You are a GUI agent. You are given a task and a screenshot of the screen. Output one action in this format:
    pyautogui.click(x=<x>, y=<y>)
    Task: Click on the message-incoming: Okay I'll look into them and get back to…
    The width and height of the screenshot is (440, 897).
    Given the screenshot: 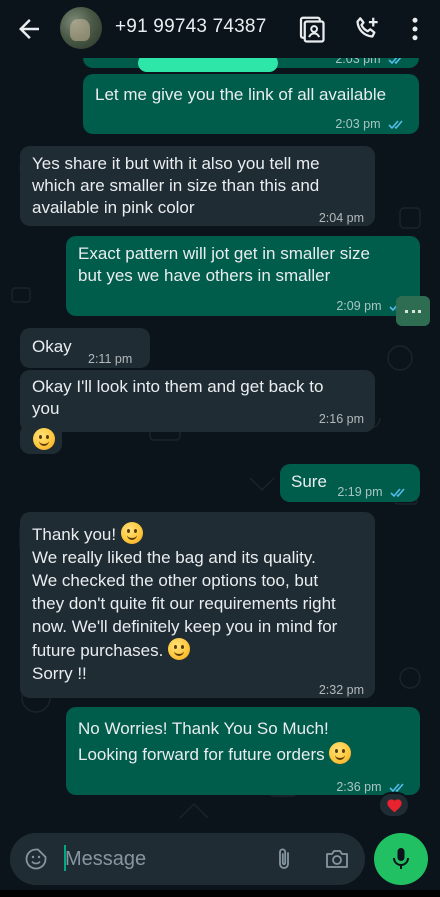 What is the action you would take?
    pyautogui.click(x=197, y=401)
    